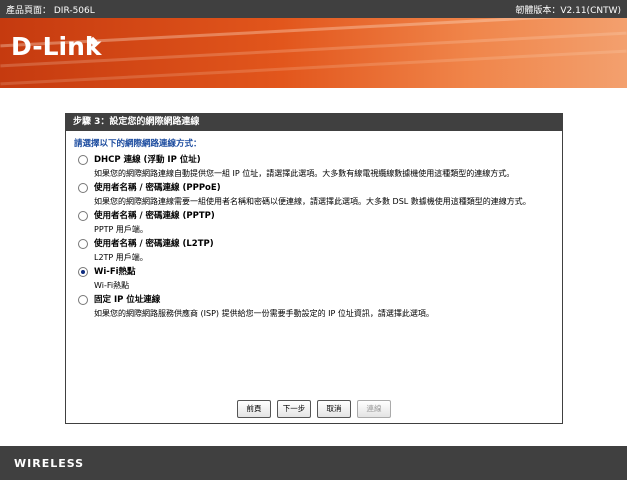 Image resolution: width=627 pixels, height=480 pixels. What do you see at coordinates (127, 300) in the screenshot?
I see `option-static-ip-label: 固定 IP 位址連線` at bounding box center [127, 300].